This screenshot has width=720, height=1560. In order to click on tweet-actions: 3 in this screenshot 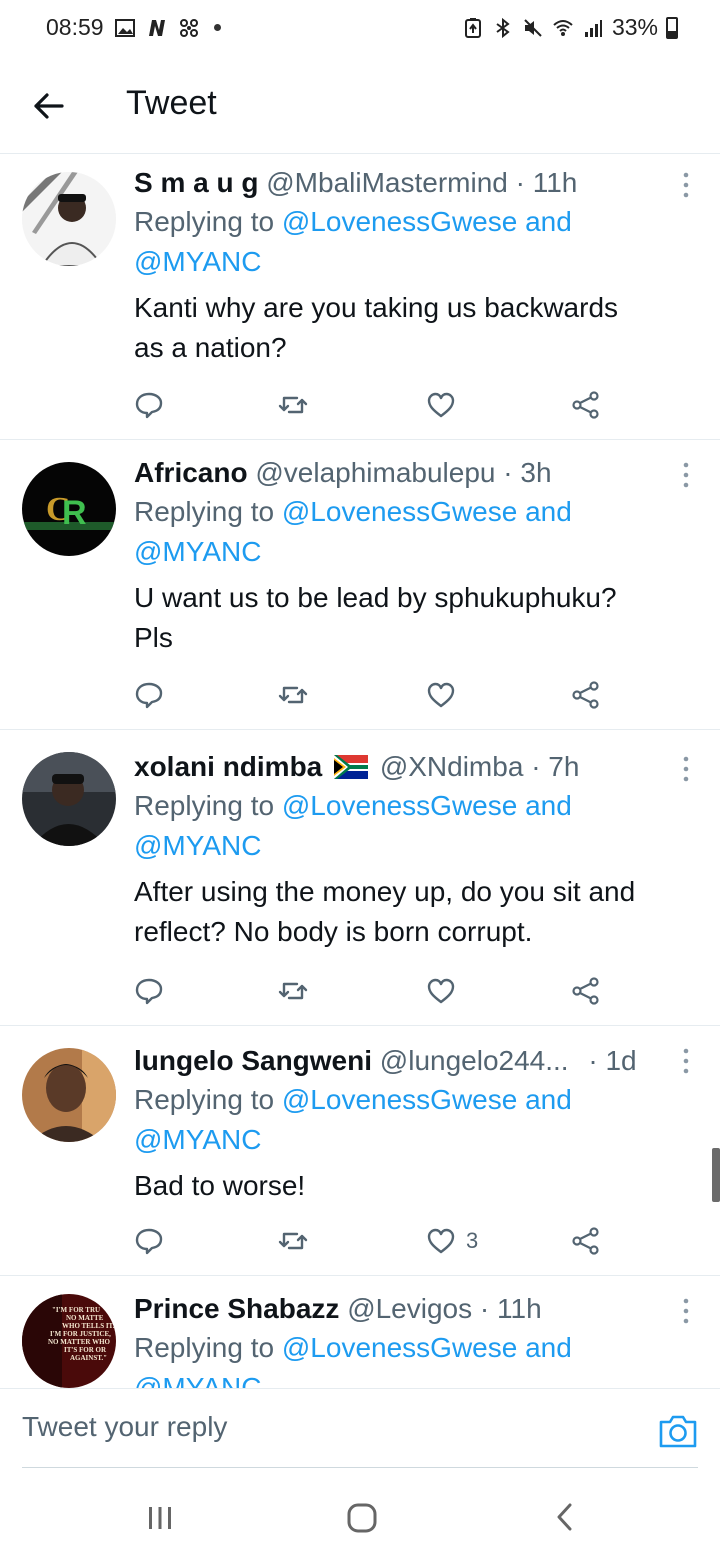, I will do `click(374, 1241)`.